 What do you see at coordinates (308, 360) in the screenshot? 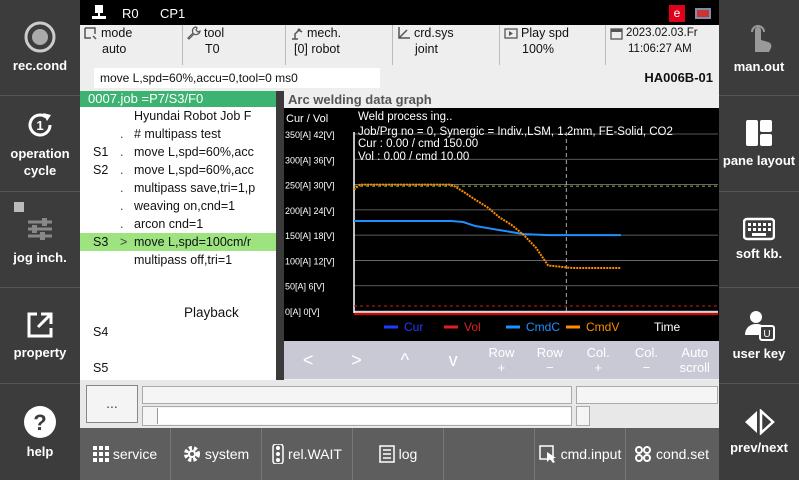
I see `graph-nav-button: <` at bounding box center [308, 360].